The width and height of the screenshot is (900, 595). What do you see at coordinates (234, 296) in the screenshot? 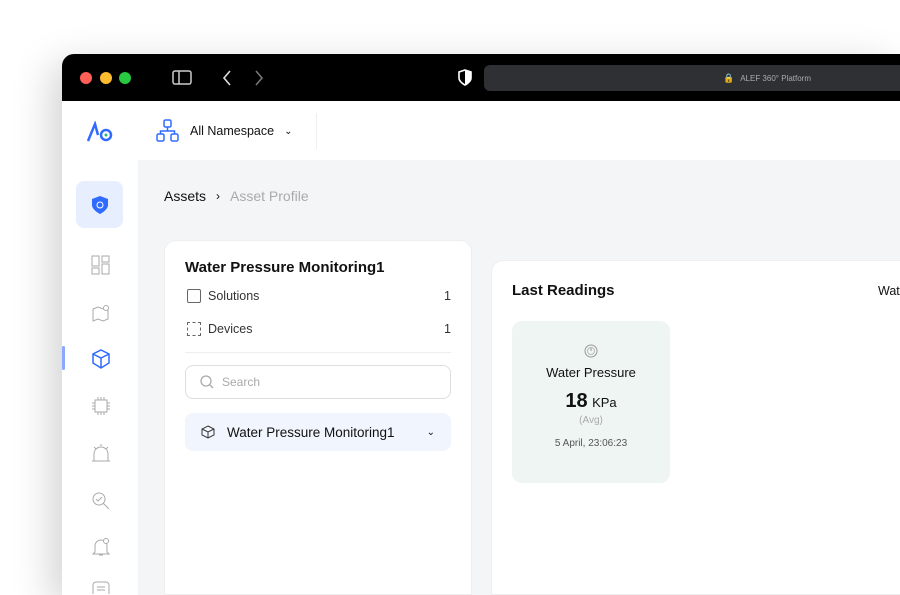
I see `stat-label: Solutions` at bounding box center [234, 296].